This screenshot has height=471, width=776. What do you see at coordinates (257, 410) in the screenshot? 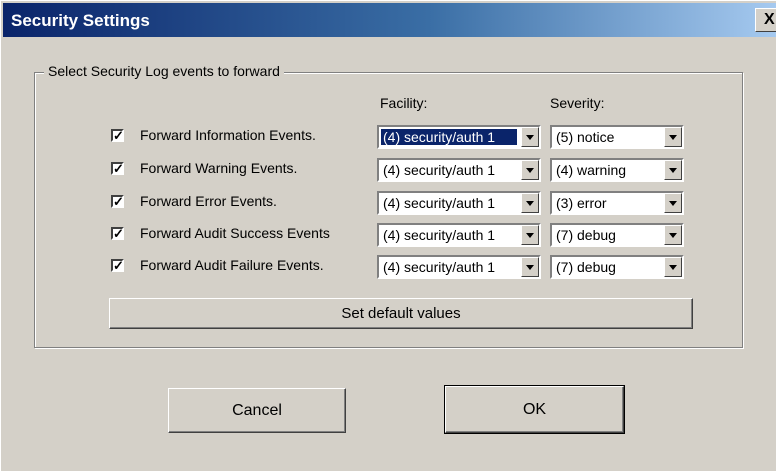
I see `cancel-button: Cancel` at bounding box center [257, 410].